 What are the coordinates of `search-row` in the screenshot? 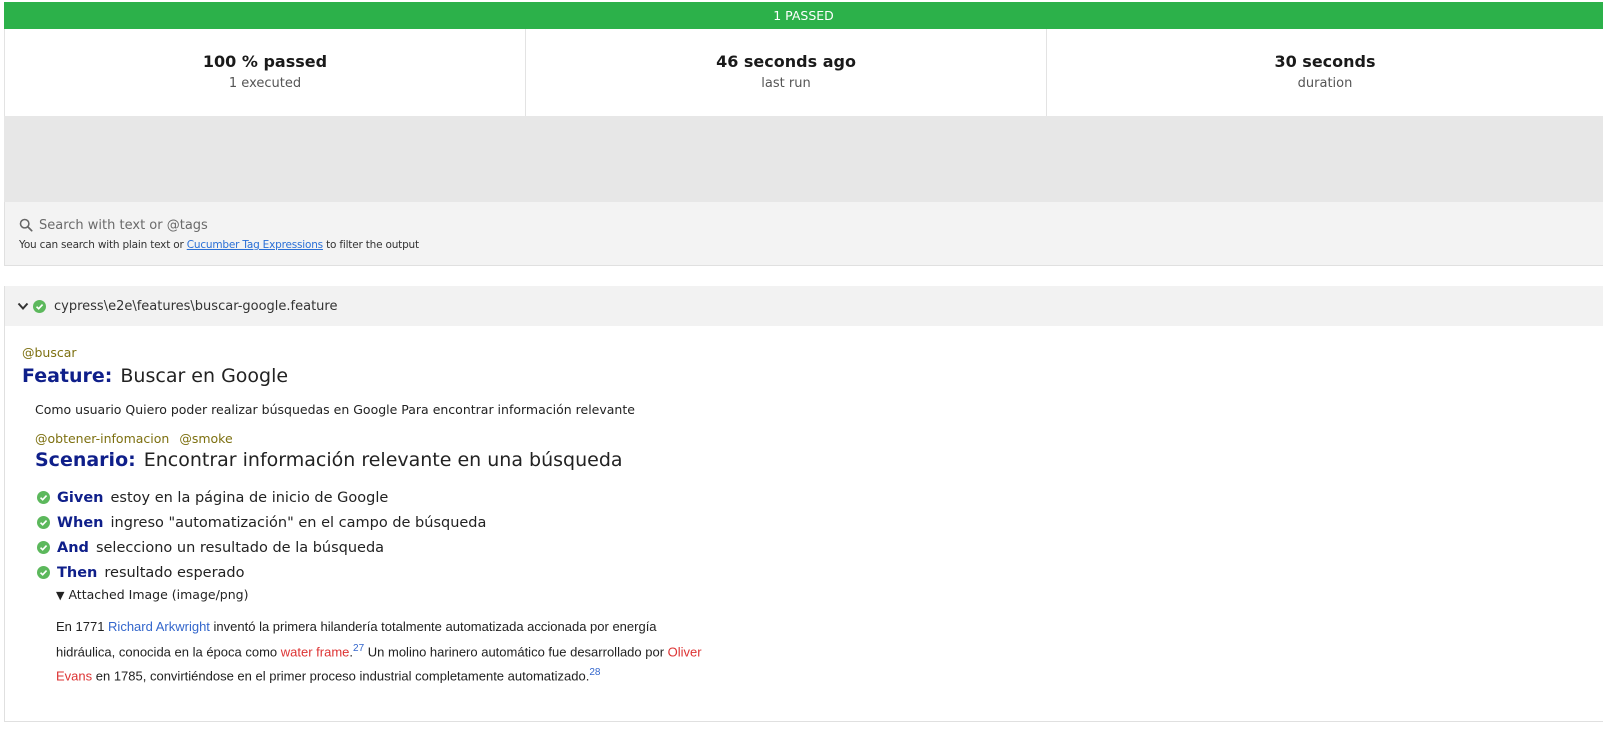 It's located at (811, 225).